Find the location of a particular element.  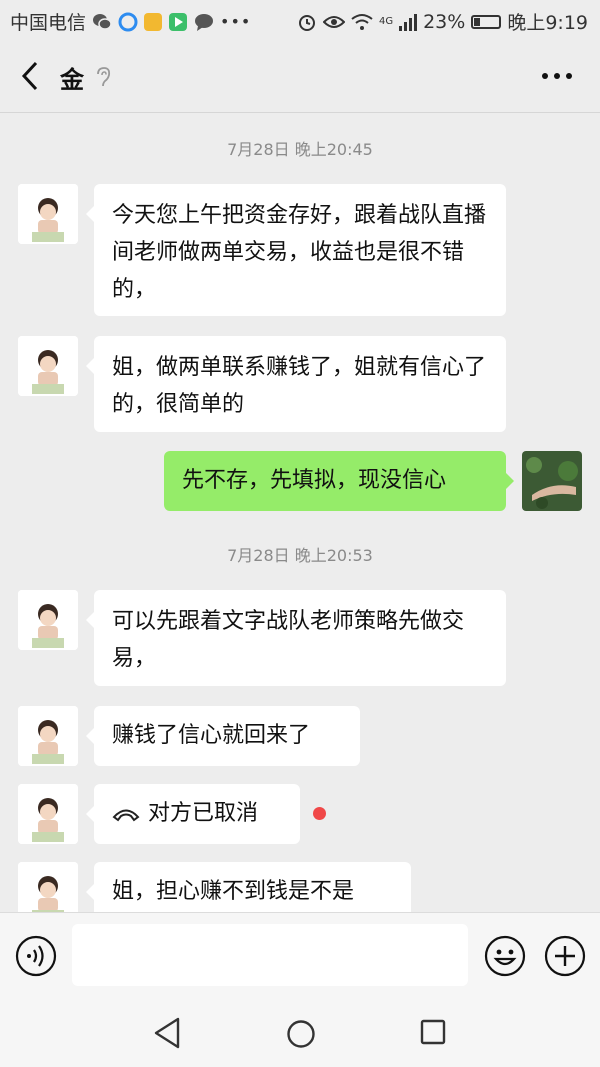

system-nav-bar is located at coordinates (300, 1034).